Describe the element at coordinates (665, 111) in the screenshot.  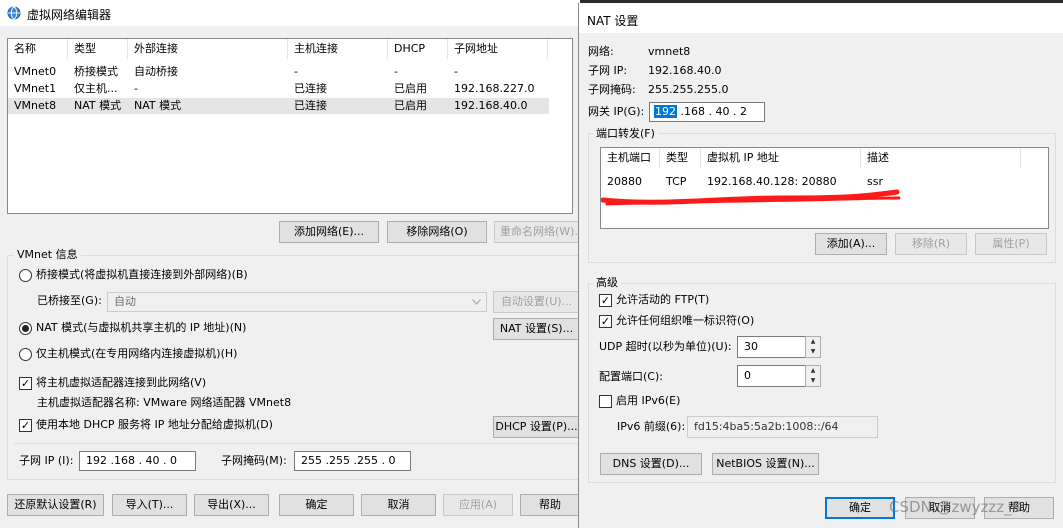
I see `gateway-ip-selected: 192` at that location.